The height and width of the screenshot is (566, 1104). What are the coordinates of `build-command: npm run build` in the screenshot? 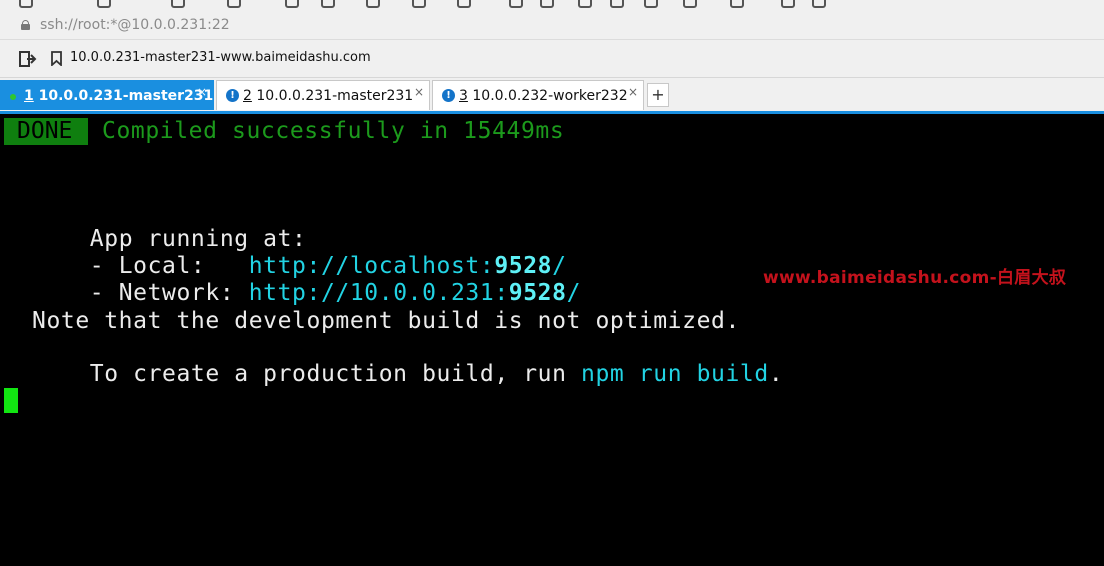 It's located at (675, 374).